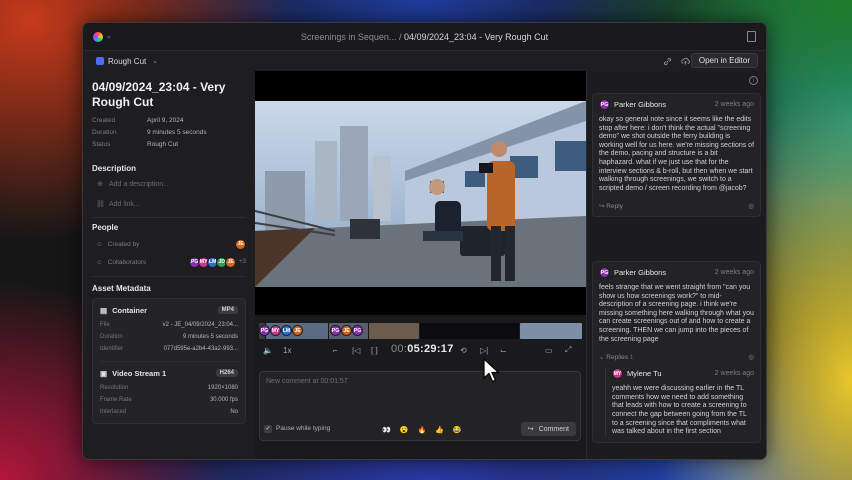  I want to click on container-header: ▤ Container MP4, so click(169, 310).